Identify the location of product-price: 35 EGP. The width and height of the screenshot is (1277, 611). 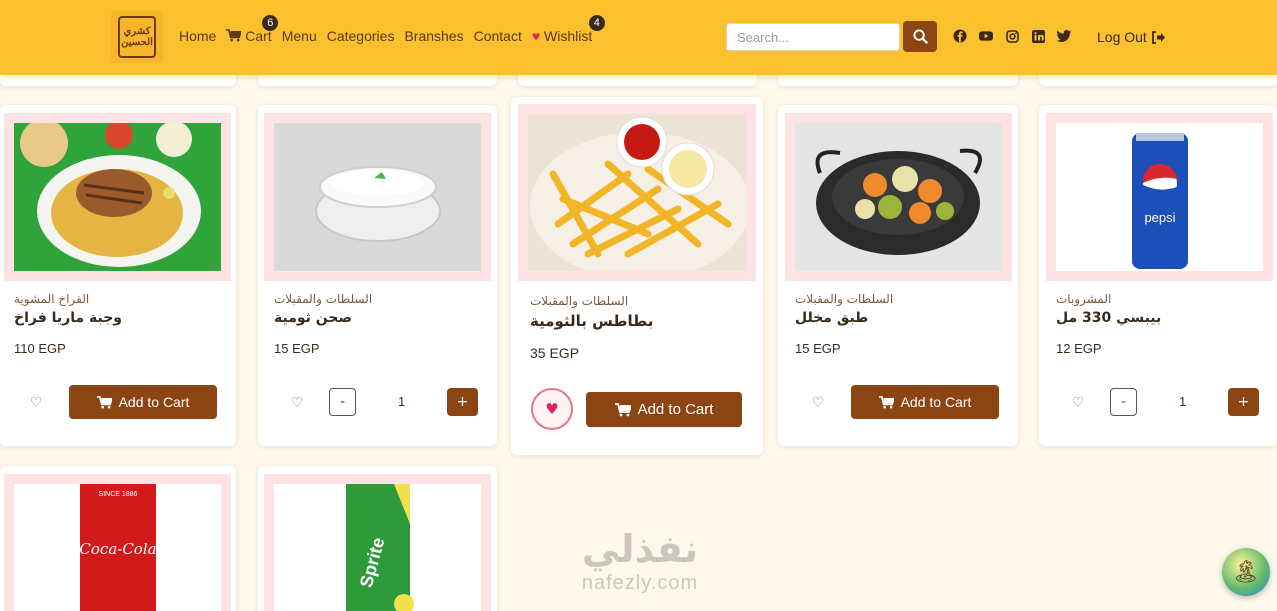
(555, 353).